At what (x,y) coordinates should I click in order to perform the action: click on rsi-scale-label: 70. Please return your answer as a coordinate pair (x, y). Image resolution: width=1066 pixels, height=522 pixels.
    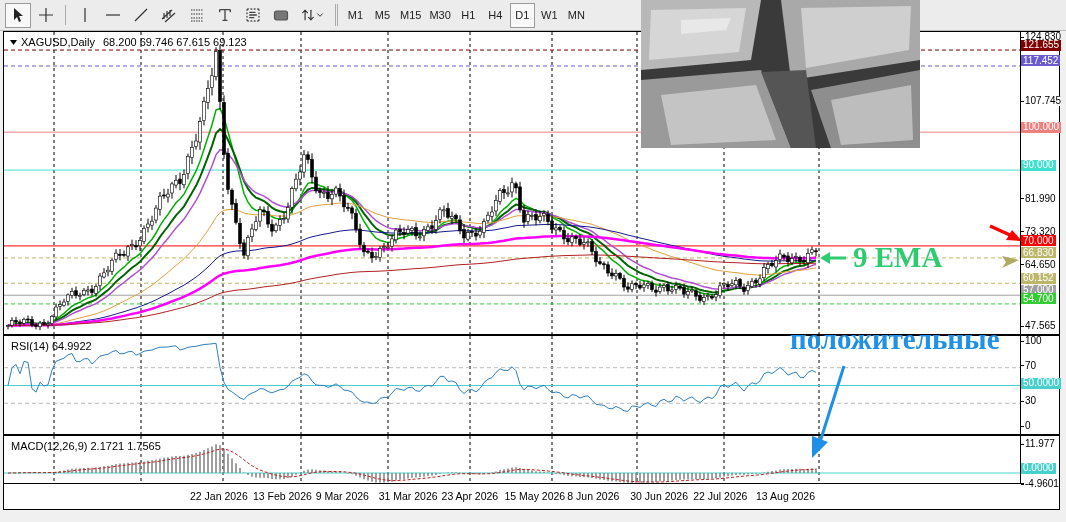
    Looking at the image, I should click on (1030, 365).